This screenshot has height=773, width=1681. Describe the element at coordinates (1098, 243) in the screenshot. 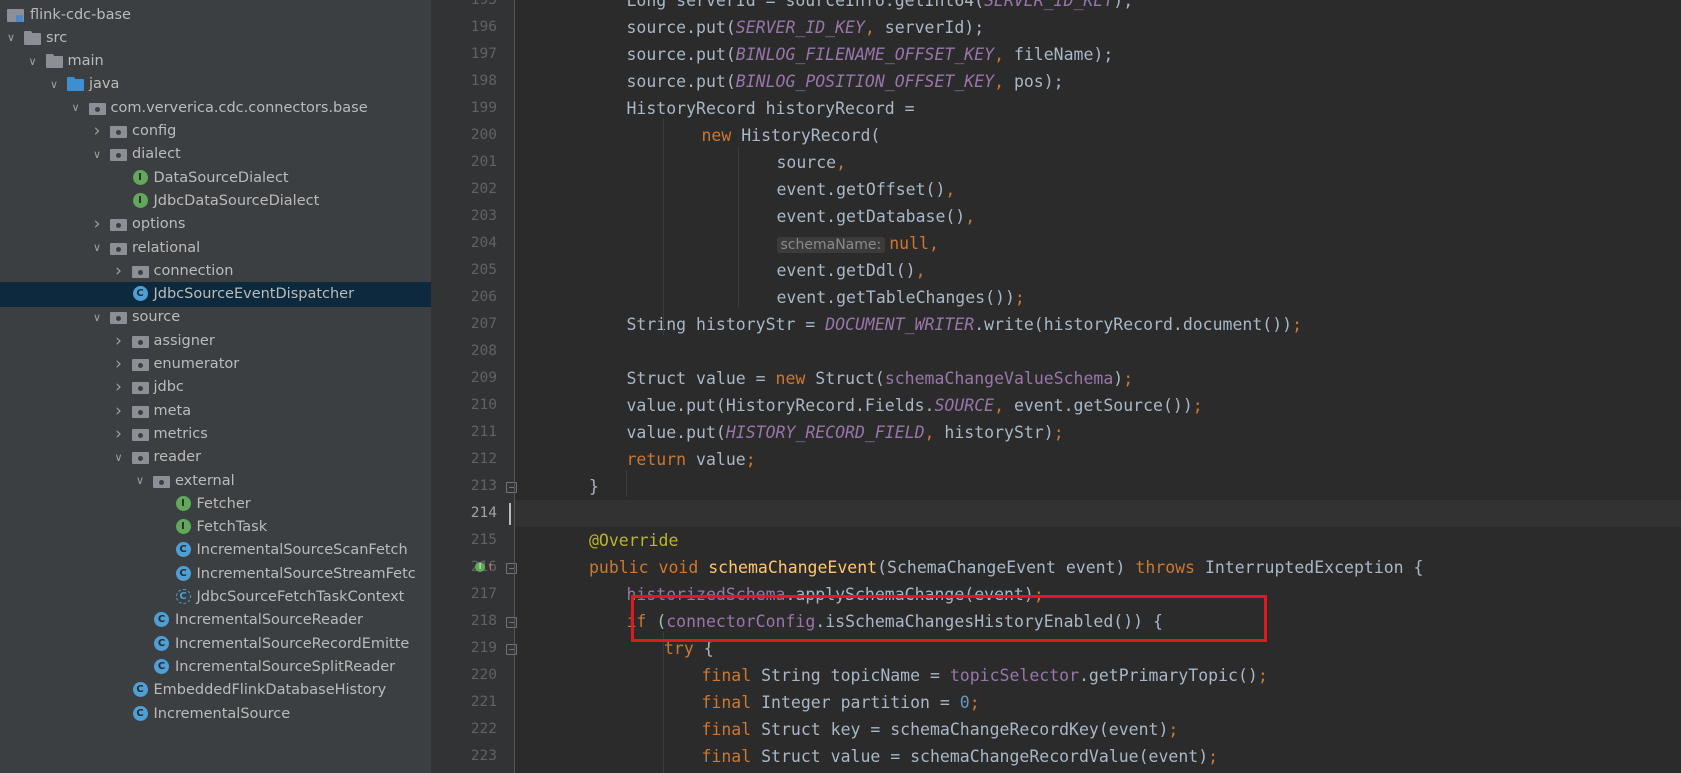

I see `code-line: schemaName: null,` at that location.